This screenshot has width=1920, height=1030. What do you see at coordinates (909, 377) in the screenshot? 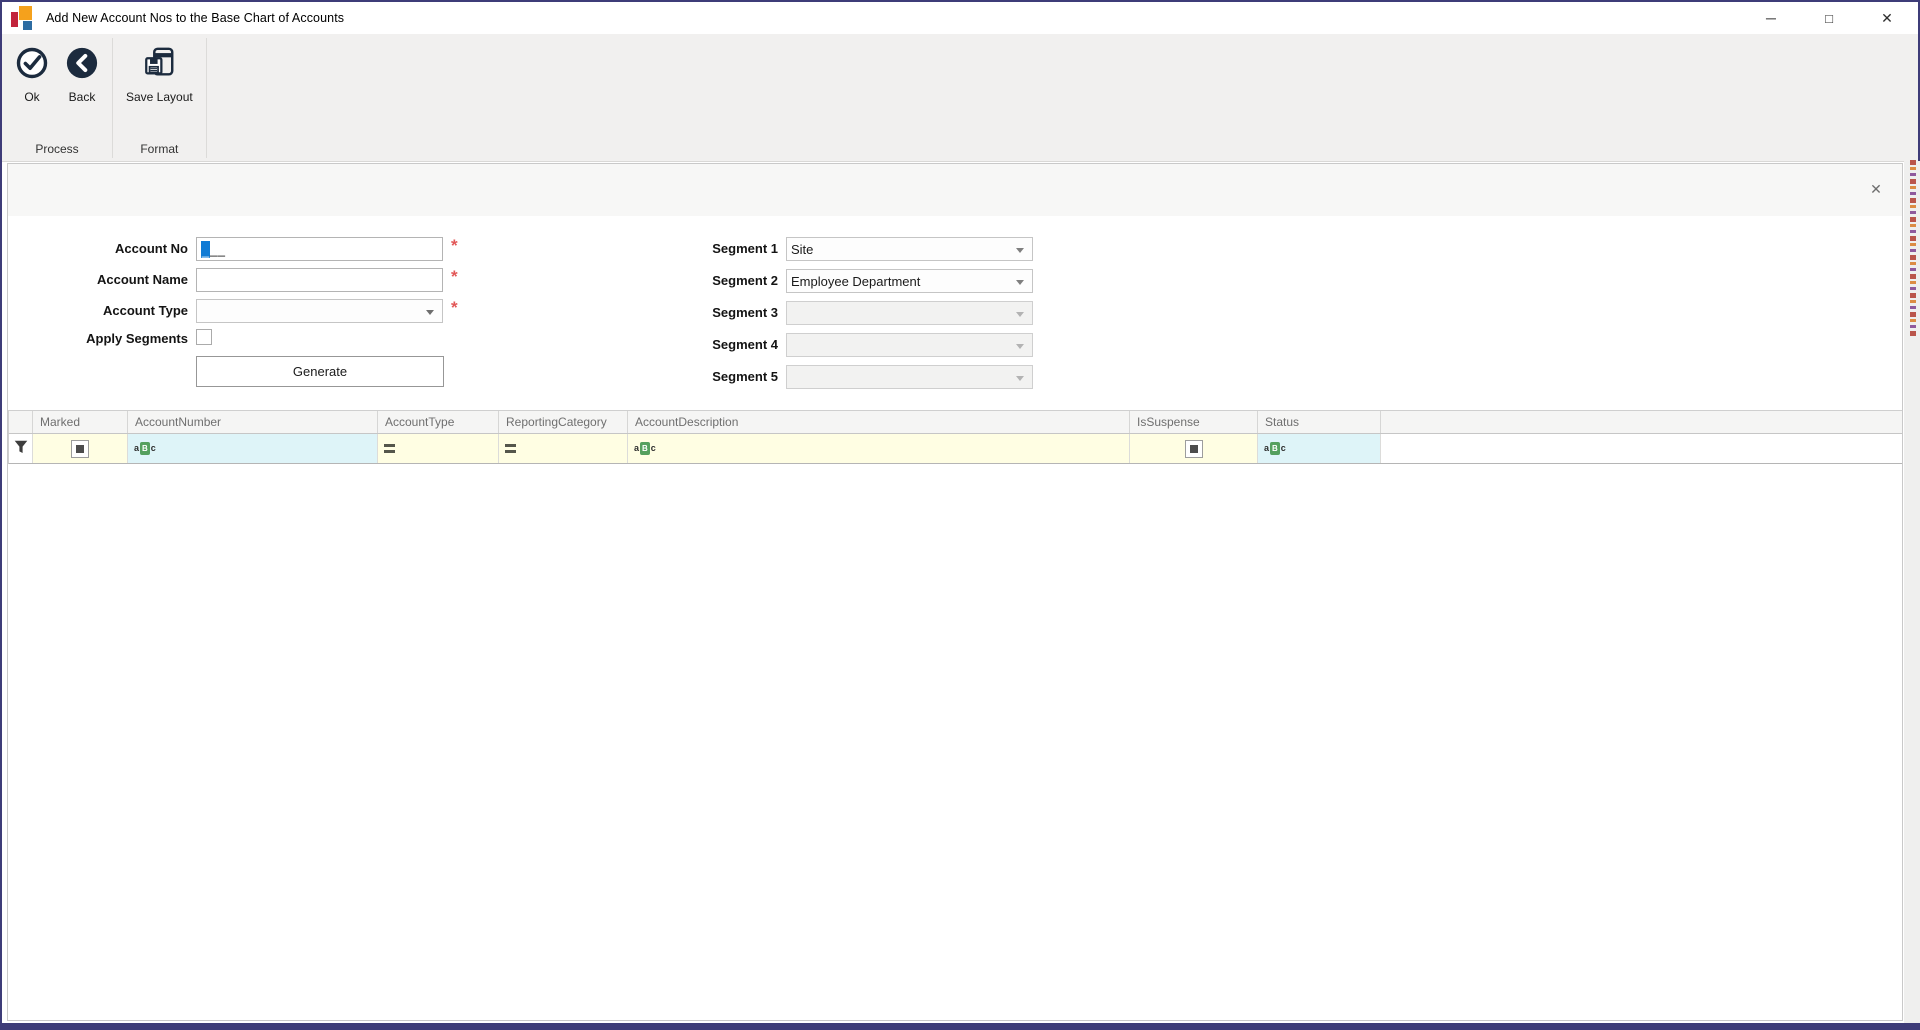
I see `segment-5-combobox` at bounding box center [909, 377].